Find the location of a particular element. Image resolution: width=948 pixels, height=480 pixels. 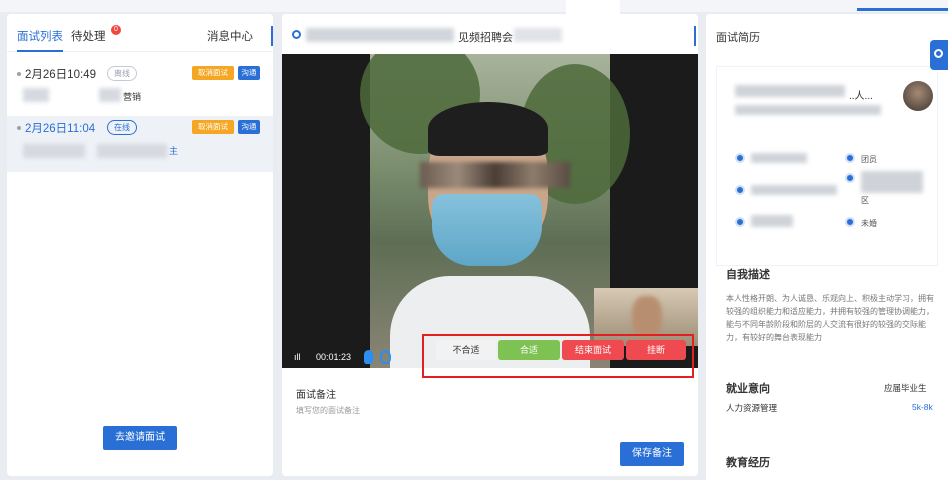

redacted-title is located at coordinates (380, 35).